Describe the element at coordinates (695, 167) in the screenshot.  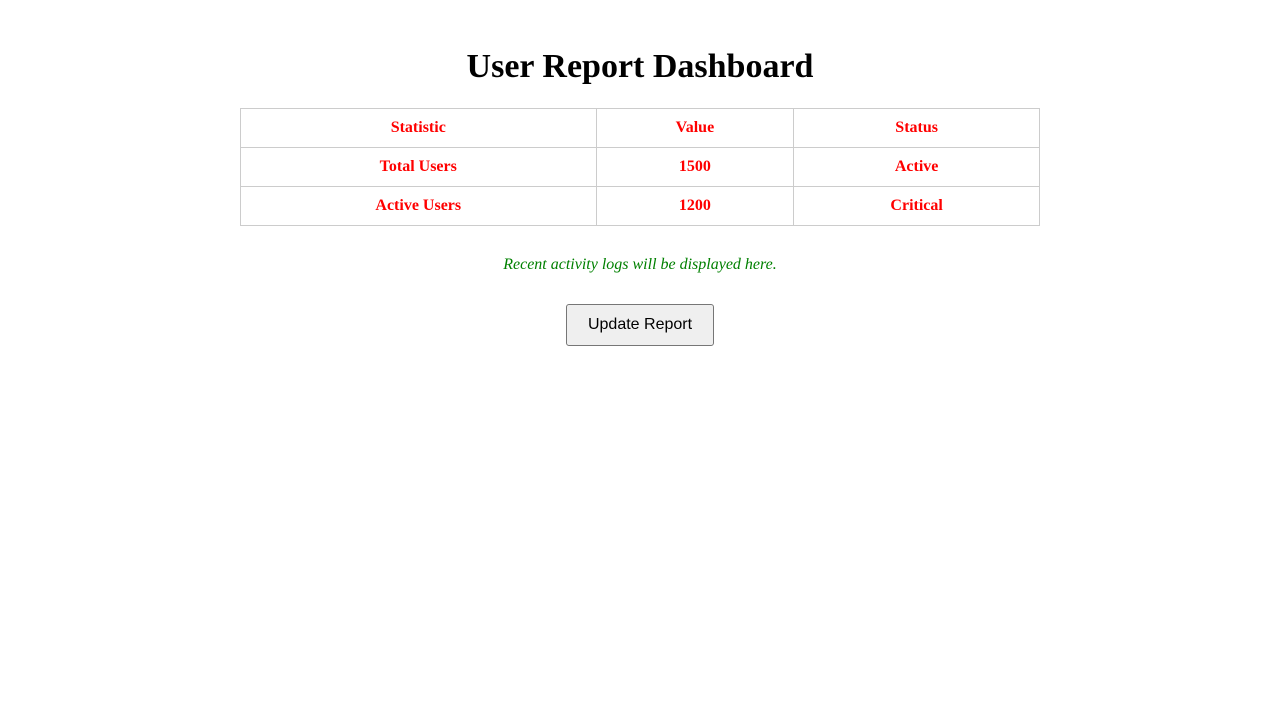
I see `cell-value: 1500` at that location.